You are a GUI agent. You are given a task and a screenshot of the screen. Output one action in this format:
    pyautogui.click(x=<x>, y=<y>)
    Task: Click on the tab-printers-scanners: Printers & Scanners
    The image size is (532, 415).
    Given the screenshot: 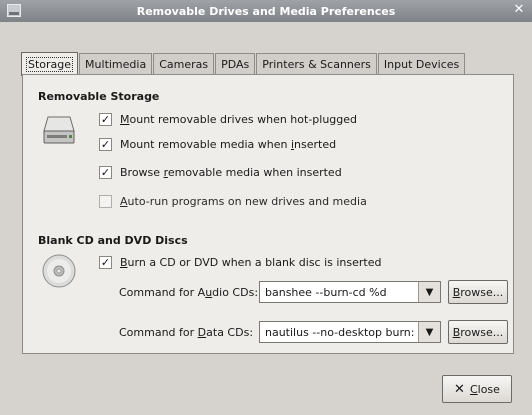 What is the action you would take?
    pyautogui.click(x=316, y=64)
    